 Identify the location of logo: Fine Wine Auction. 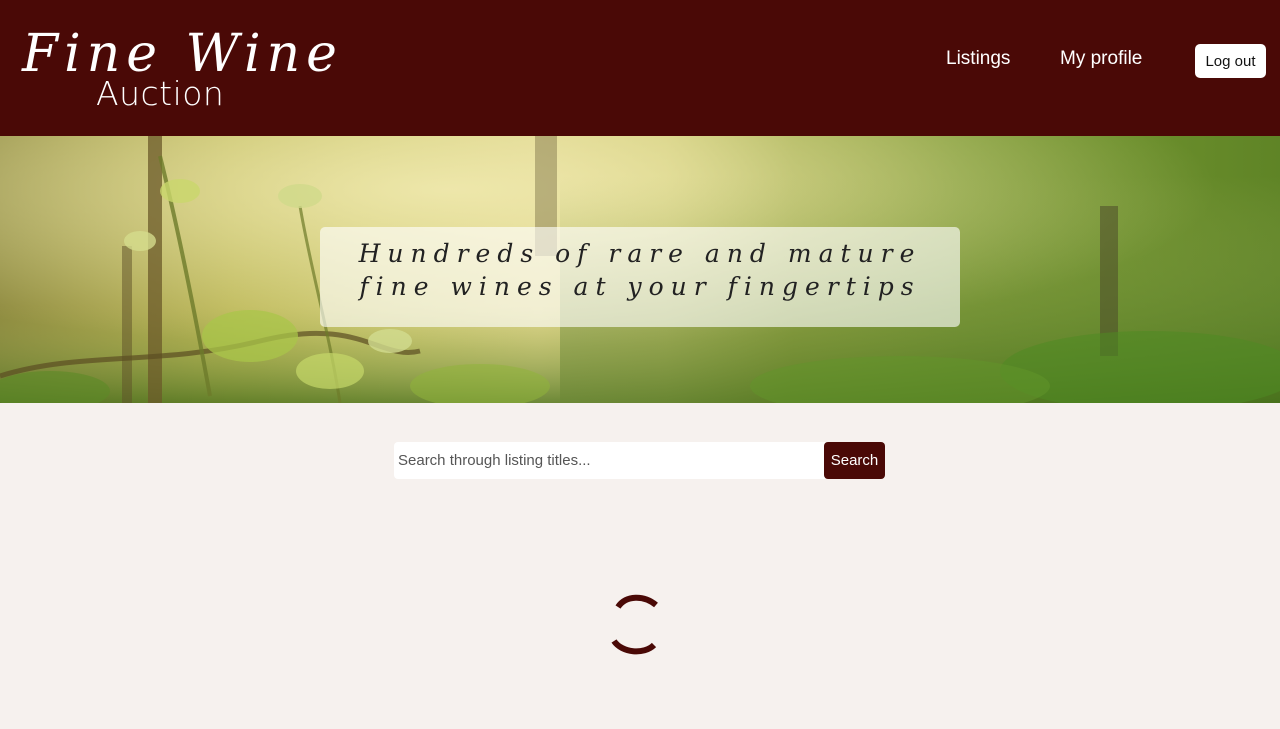
(179, 69).